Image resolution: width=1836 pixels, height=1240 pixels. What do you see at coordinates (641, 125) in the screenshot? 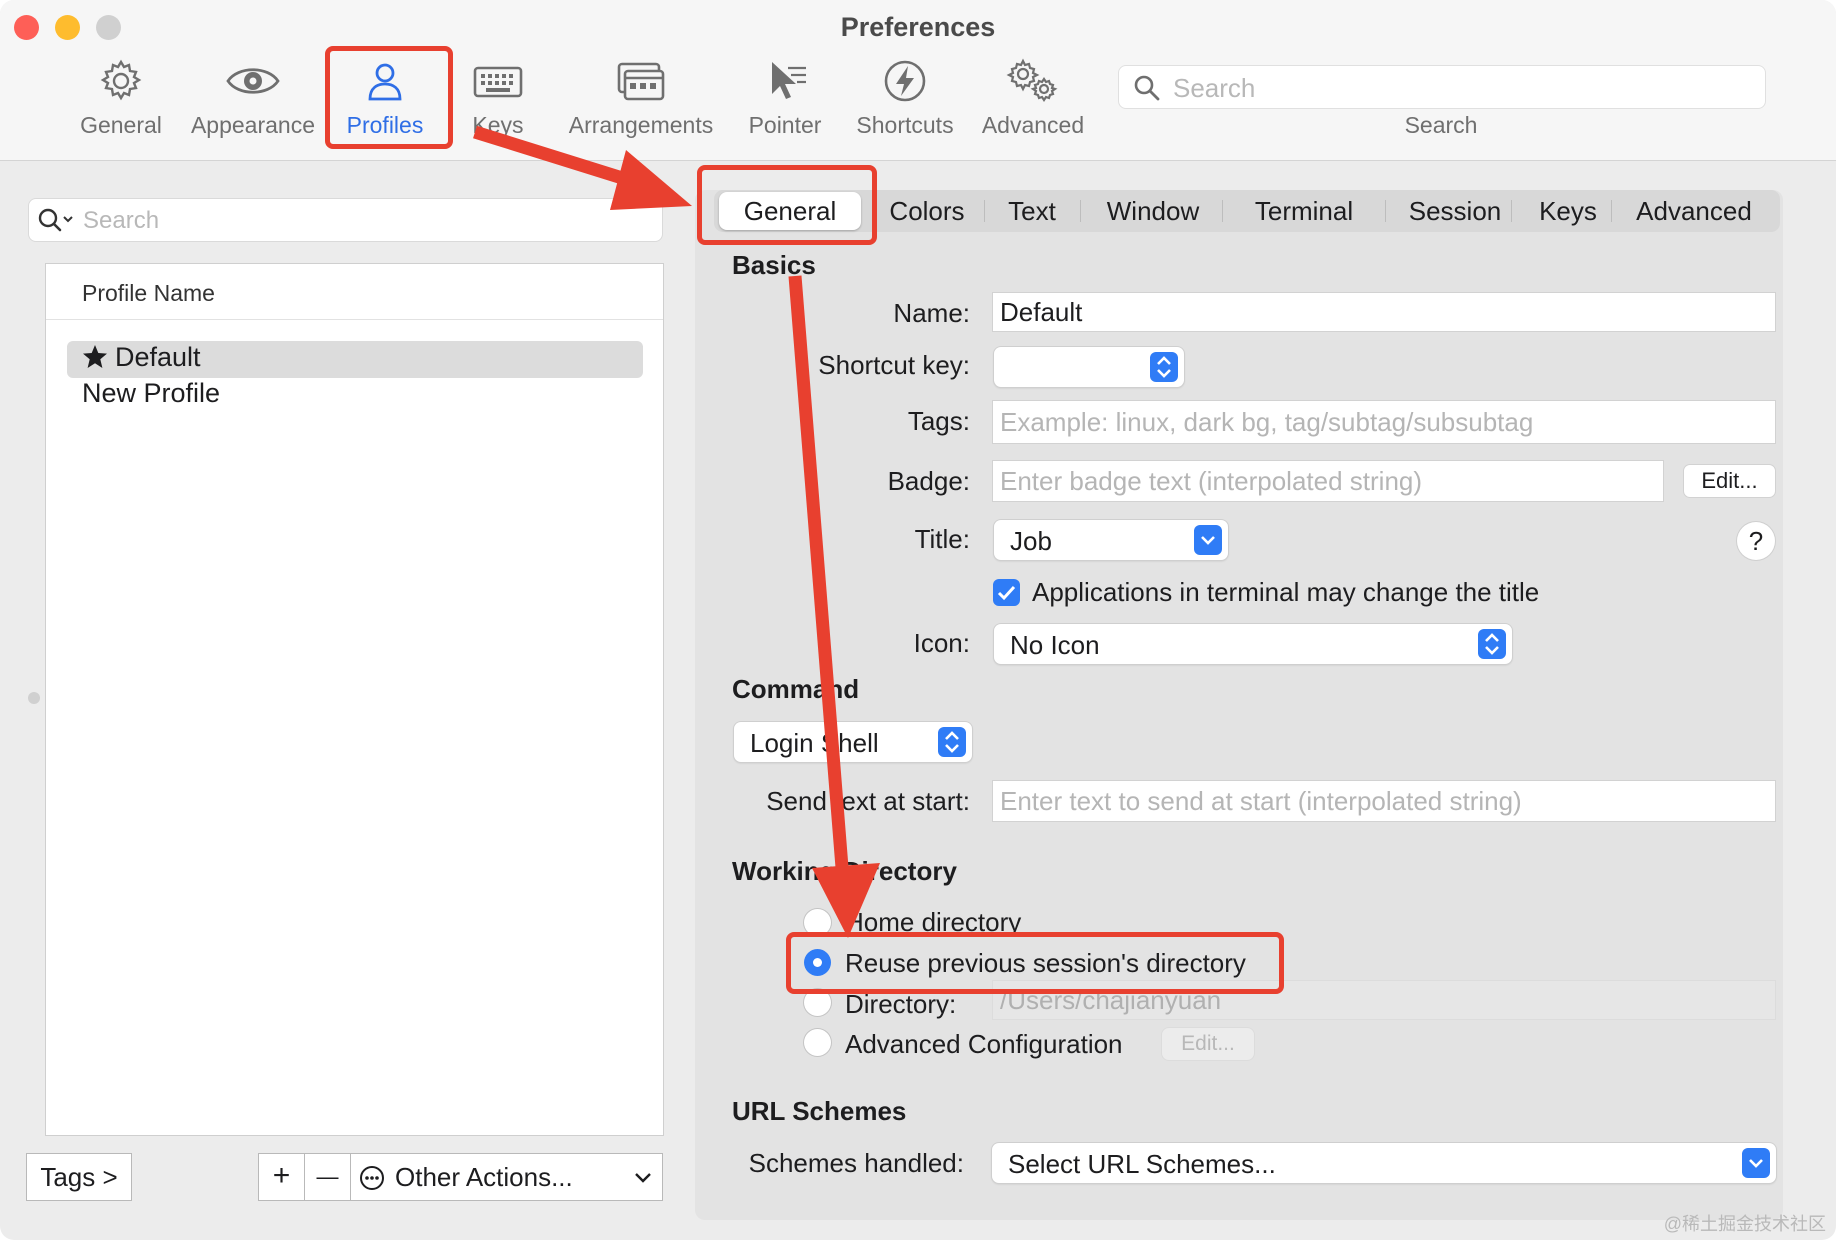
I see `toolbar-label: Arrangements` at bounding box center [641, 125].